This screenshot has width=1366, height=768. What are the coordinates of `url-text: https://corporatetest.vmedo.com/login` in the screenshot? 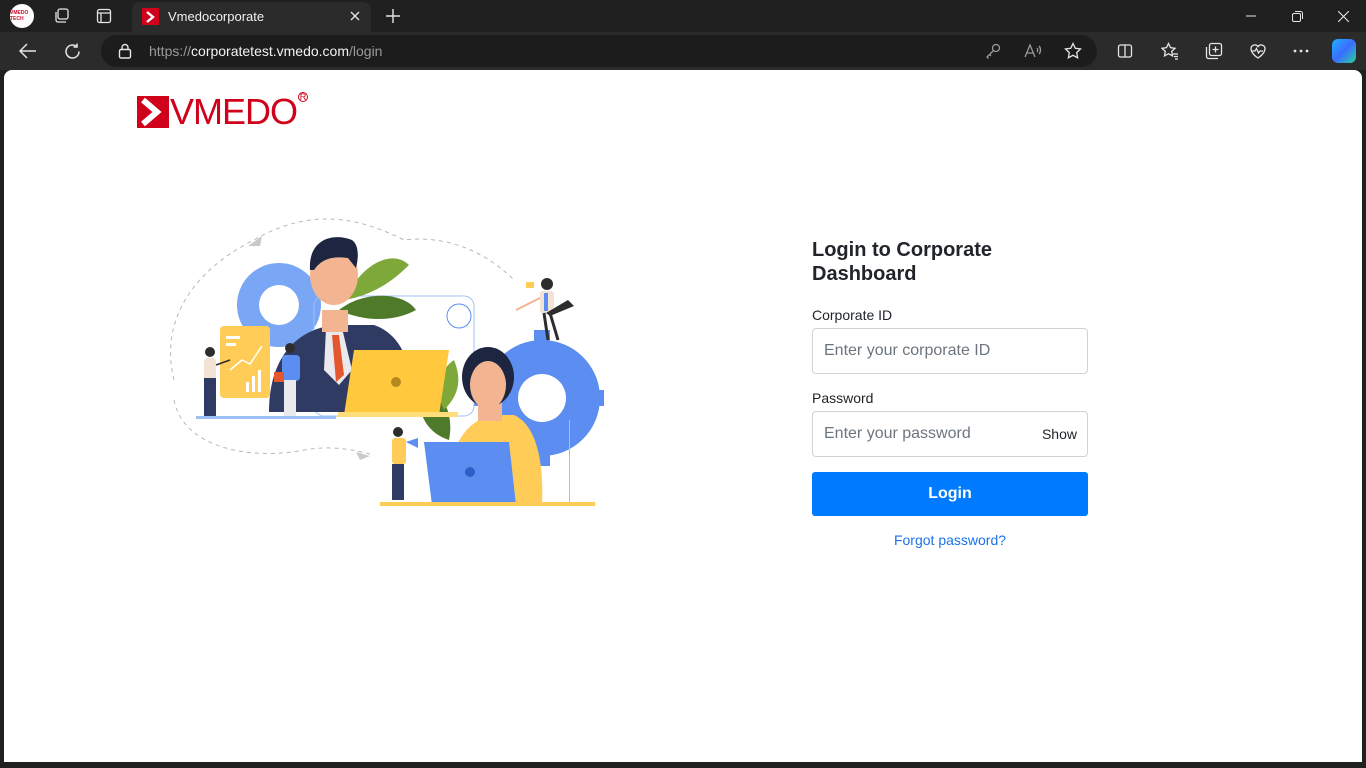 It's located at (265, 51).